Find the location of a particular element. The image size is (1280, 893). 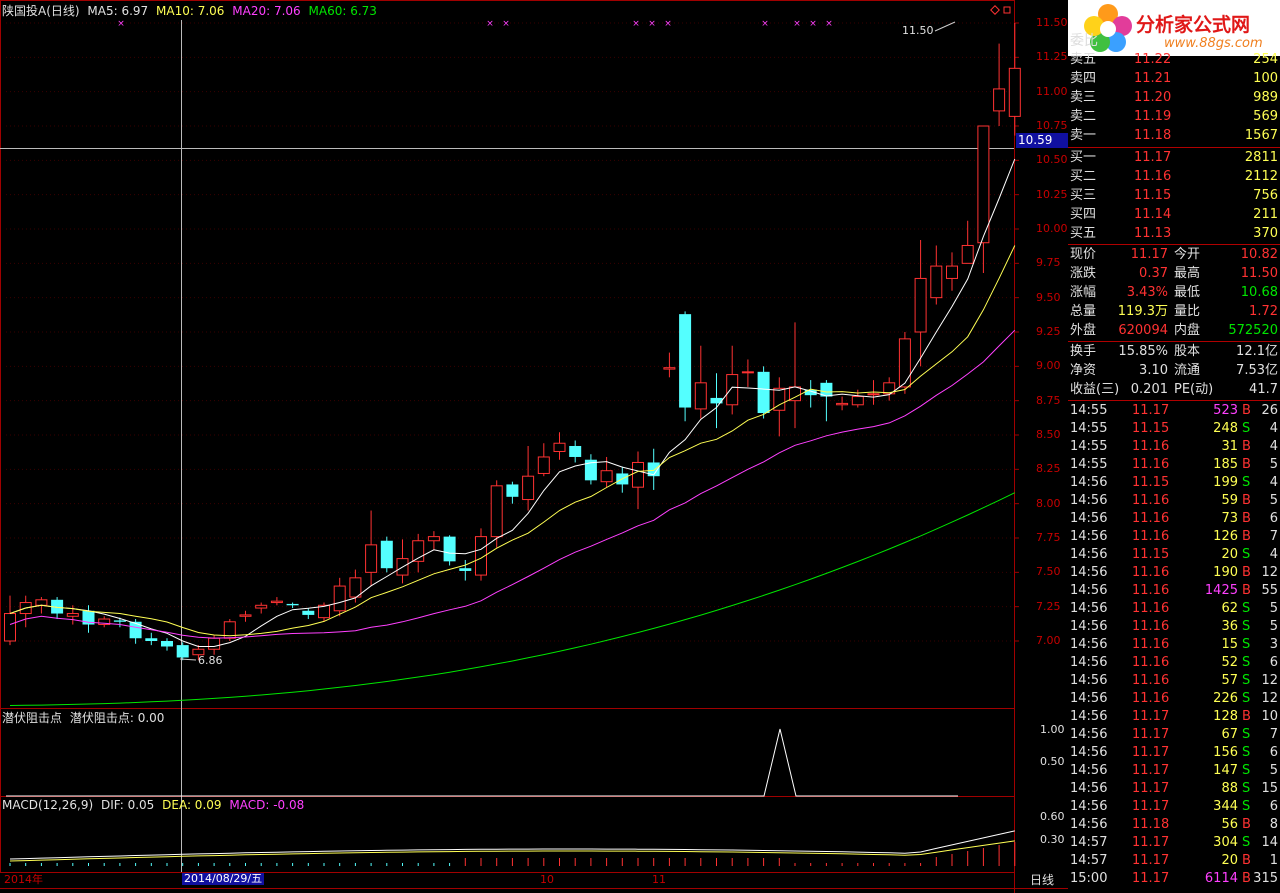

macd-dif: DIF: 0.05 is located at coordinates (127, 805).